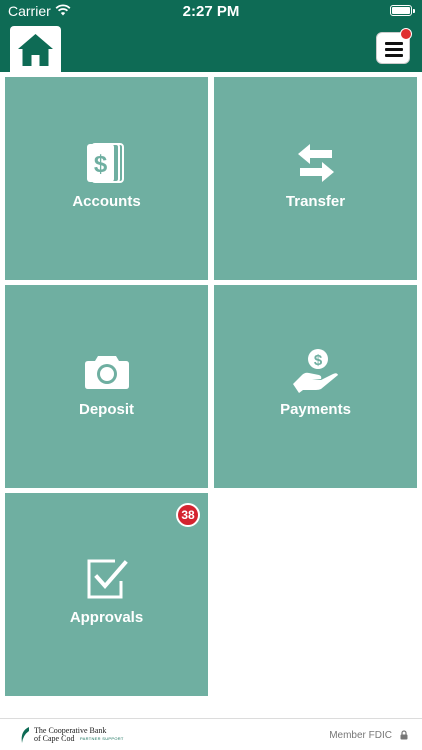  I want to click on home-button, so click(35, 50).